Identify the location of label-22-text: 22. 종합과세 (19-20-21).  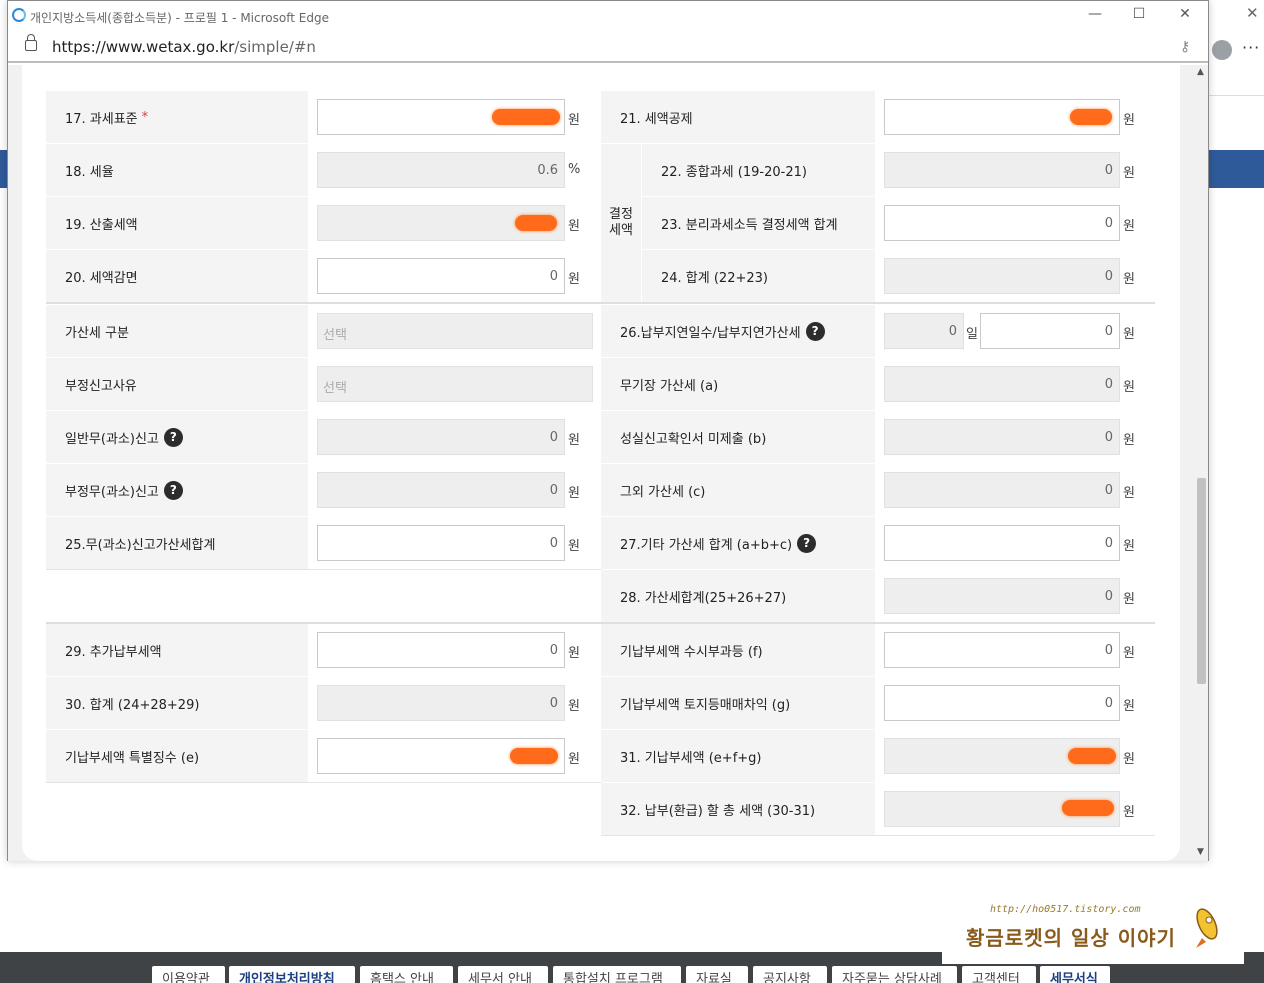
(734, 172).